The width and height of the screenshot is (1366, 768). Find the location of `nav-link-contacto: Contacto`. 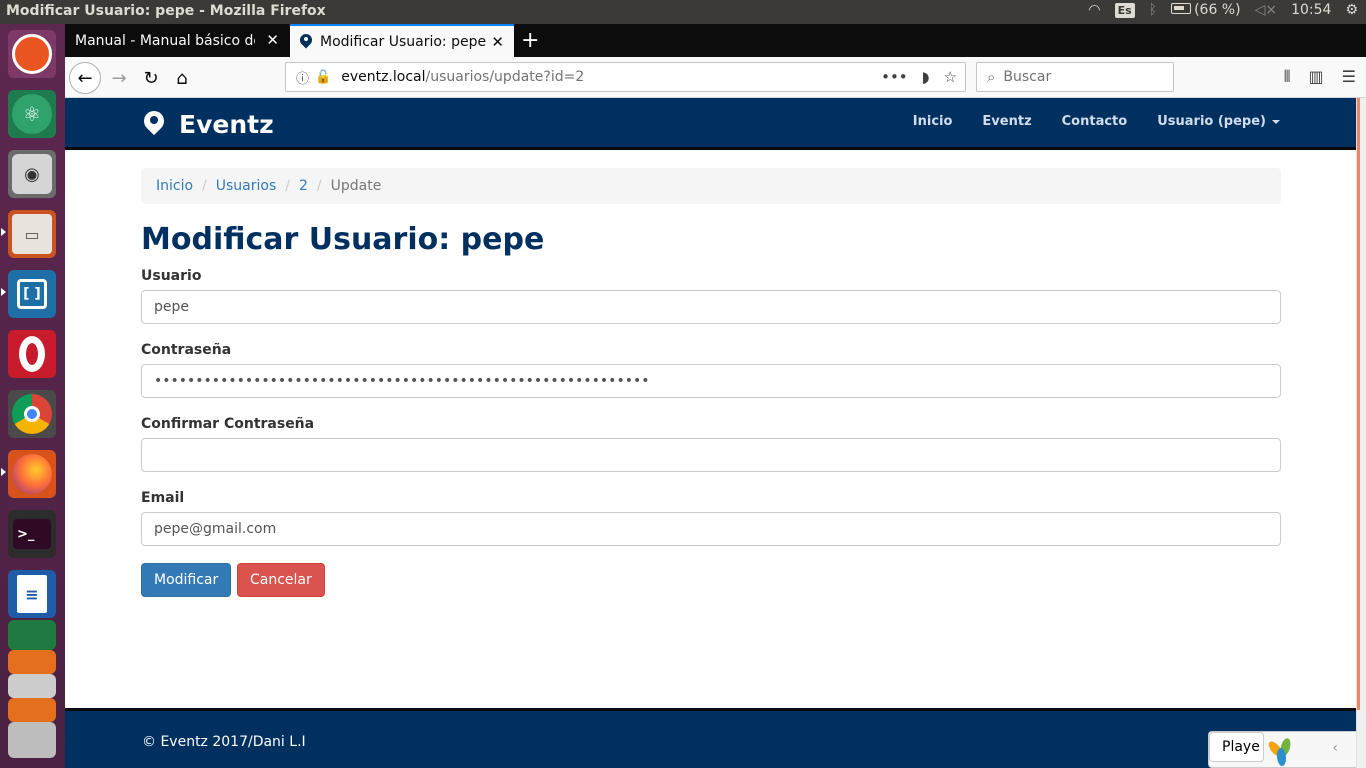

nav-link-contacto: Contacto is located at coordinates (1095, 121).